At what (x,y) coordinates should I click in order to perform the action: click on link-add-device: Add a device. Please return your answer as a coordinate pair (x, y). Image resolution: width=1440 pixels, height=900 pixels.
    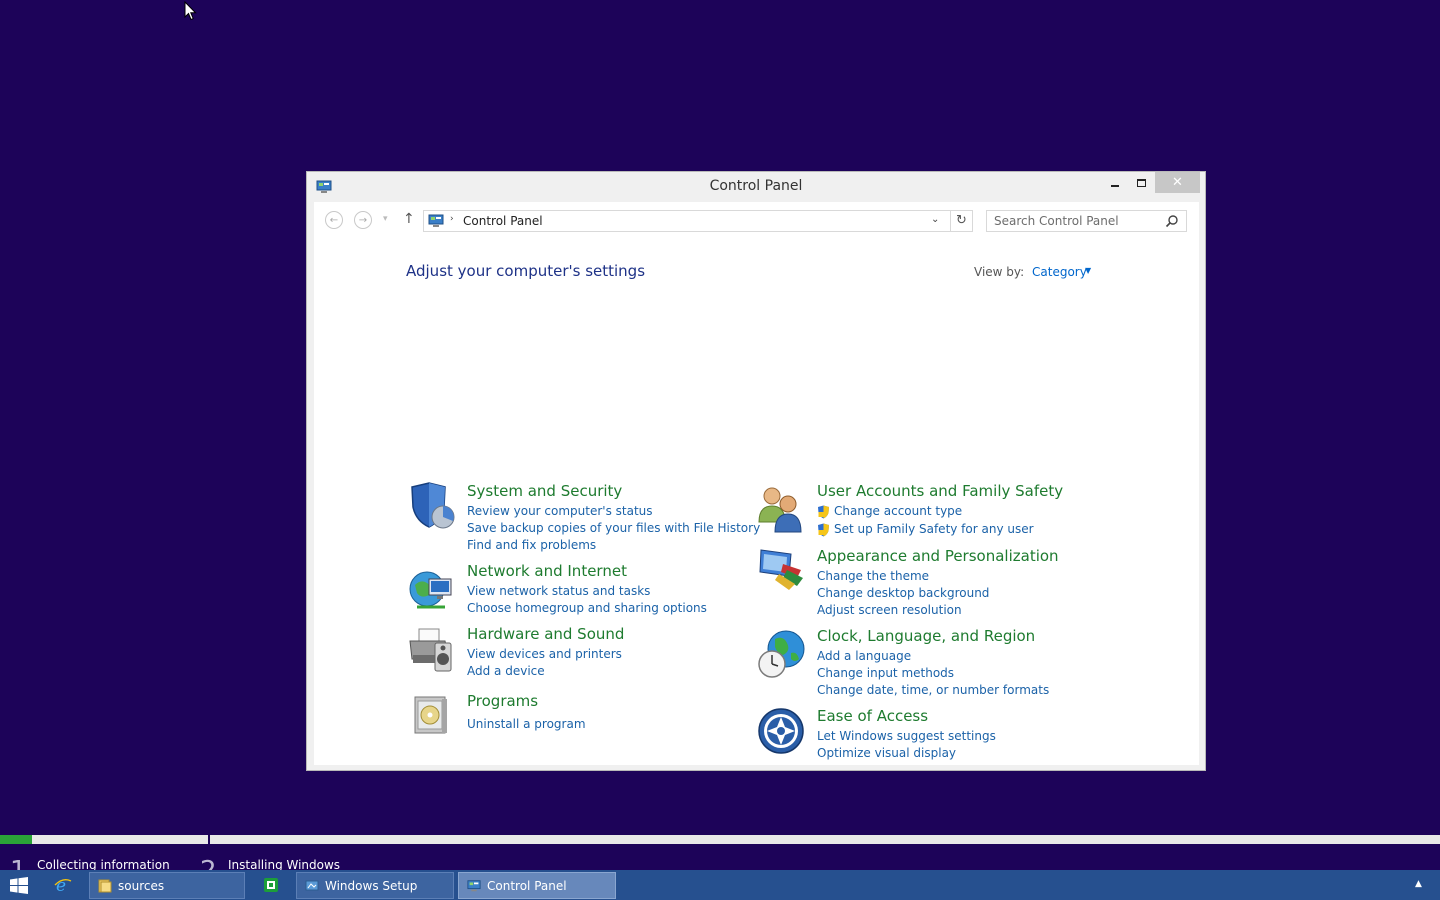
    Looking at the image, I should click on (506, 671).